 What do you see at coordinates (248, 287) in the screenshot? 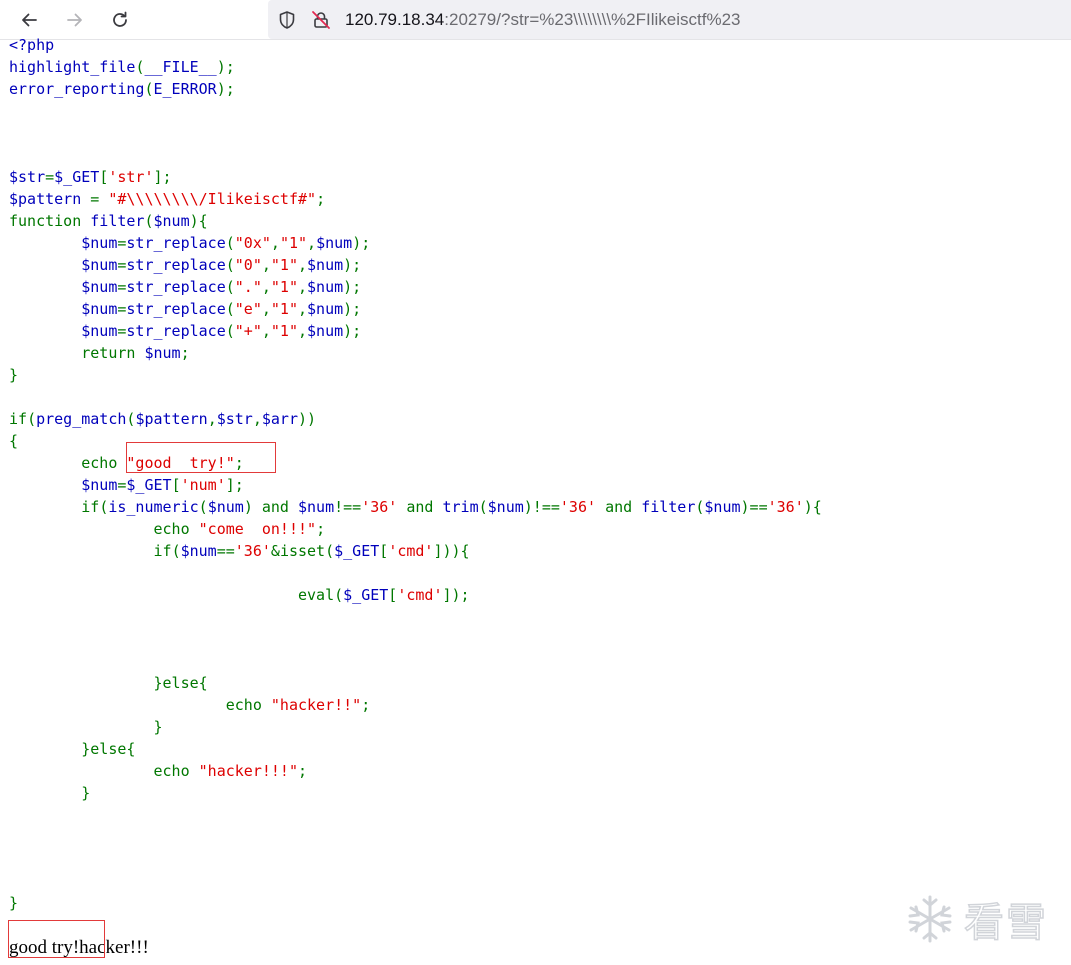
I see `code-token: "."` at bounding box center [248, 287].